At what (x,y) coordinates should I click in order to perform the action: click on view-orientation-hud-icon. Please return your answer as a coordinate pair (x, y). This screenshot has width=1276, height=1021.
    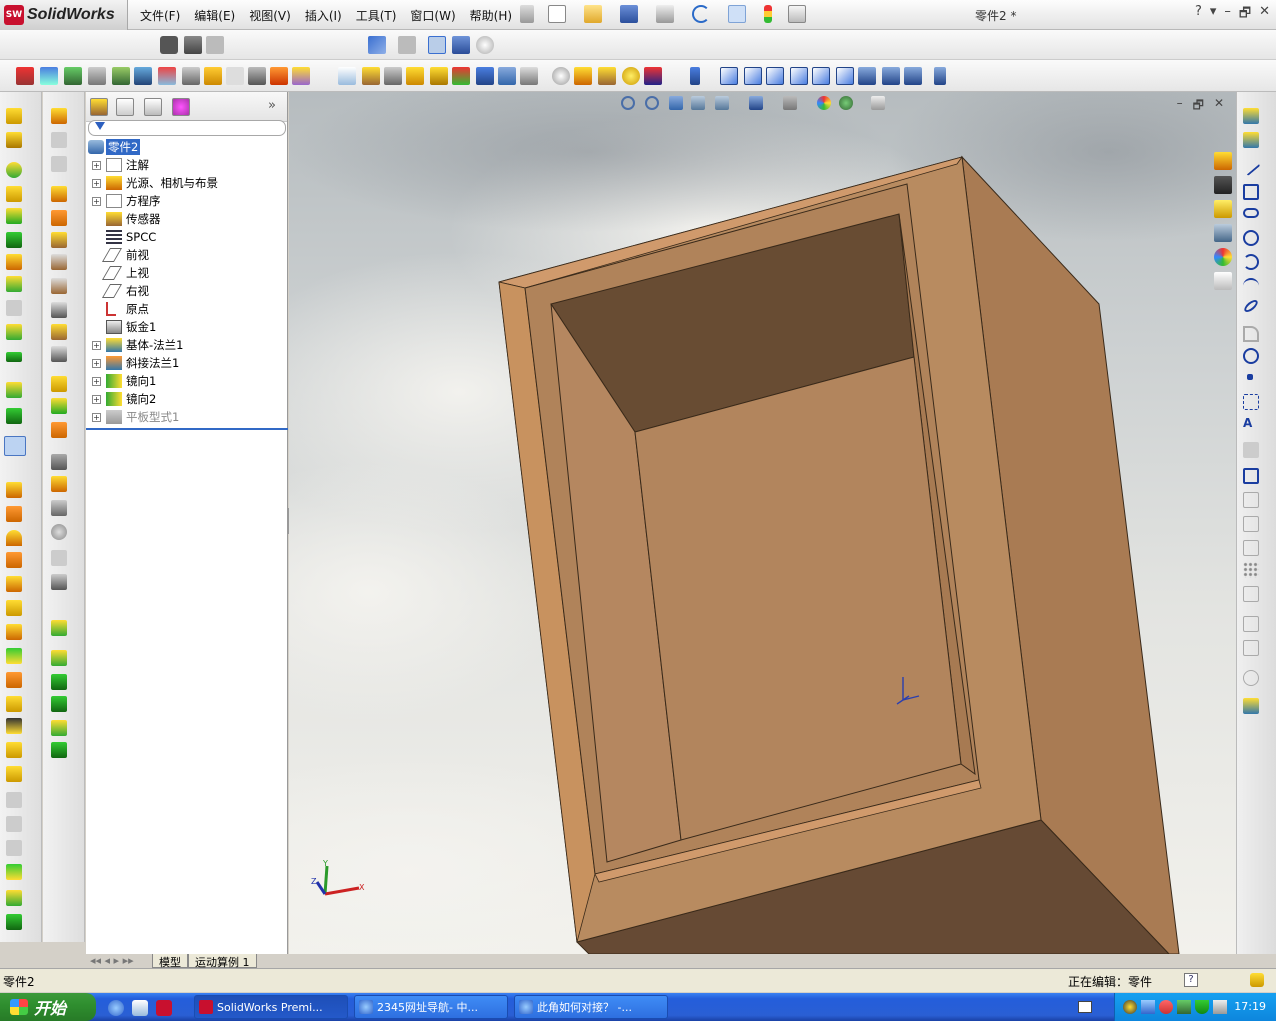
    Looking at the image, I should click on (722, 103).